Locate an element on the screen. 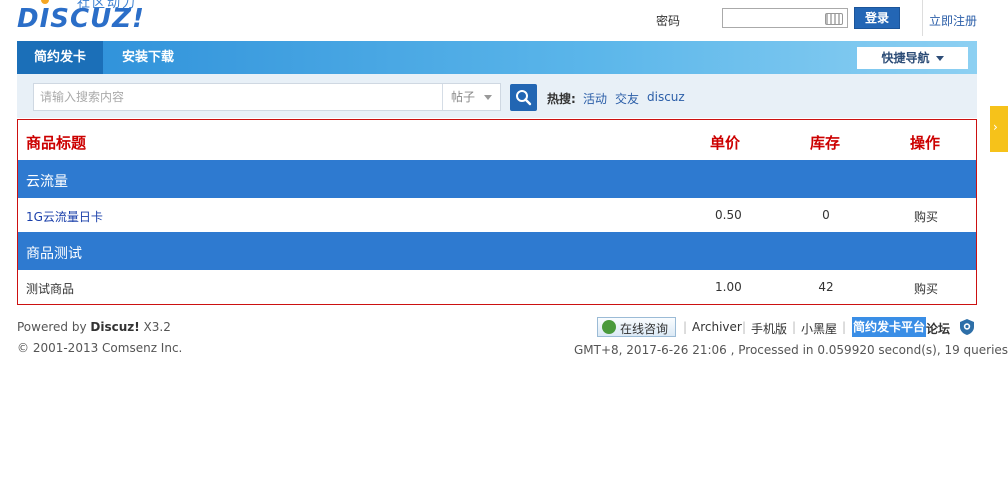 The image size is (1008, 493). product-name-link: 1G云流量日卡 is located at coordinates (64, 216).